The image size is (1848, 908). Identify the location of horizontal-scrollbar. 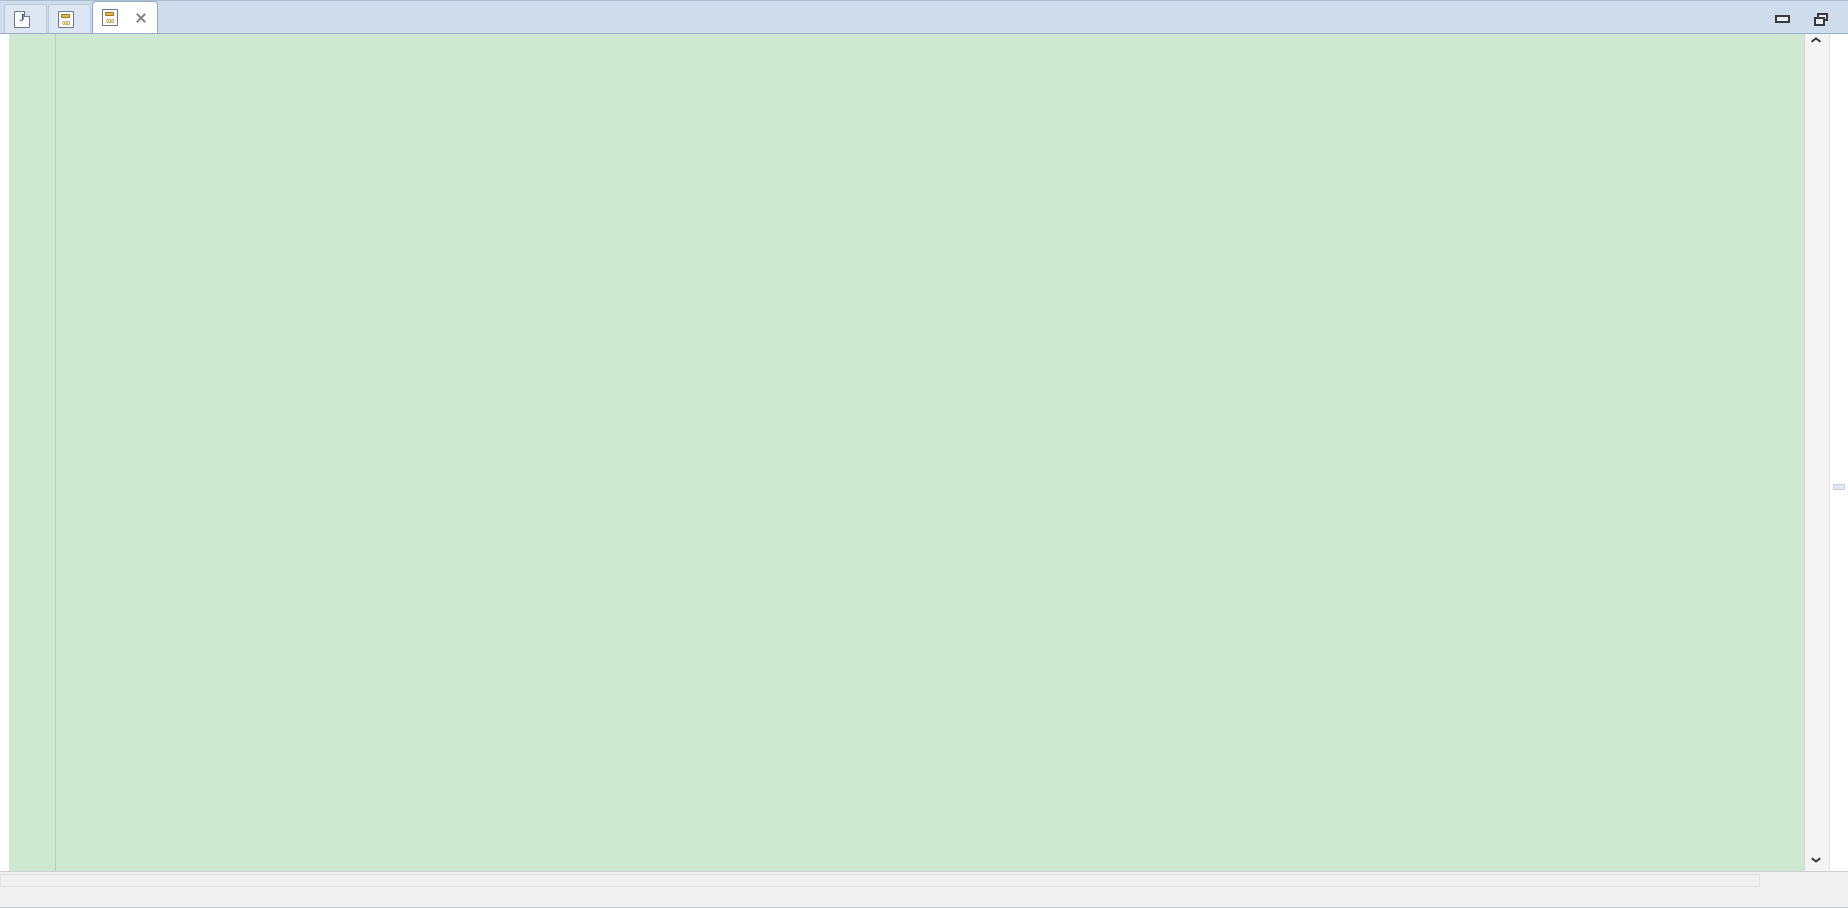
(924, 881).